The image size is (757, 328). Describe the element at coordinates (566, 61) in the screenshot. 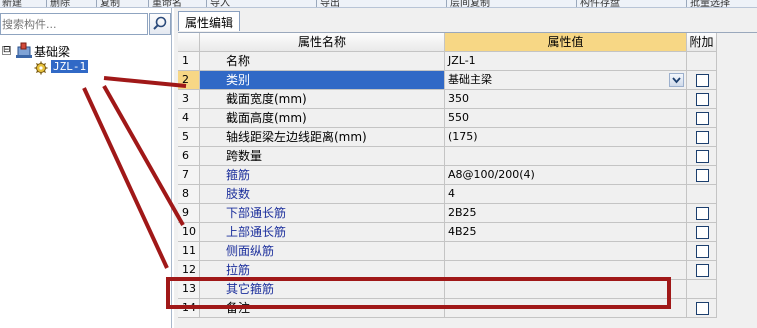

I see `property-value: JZL-1` at that location.